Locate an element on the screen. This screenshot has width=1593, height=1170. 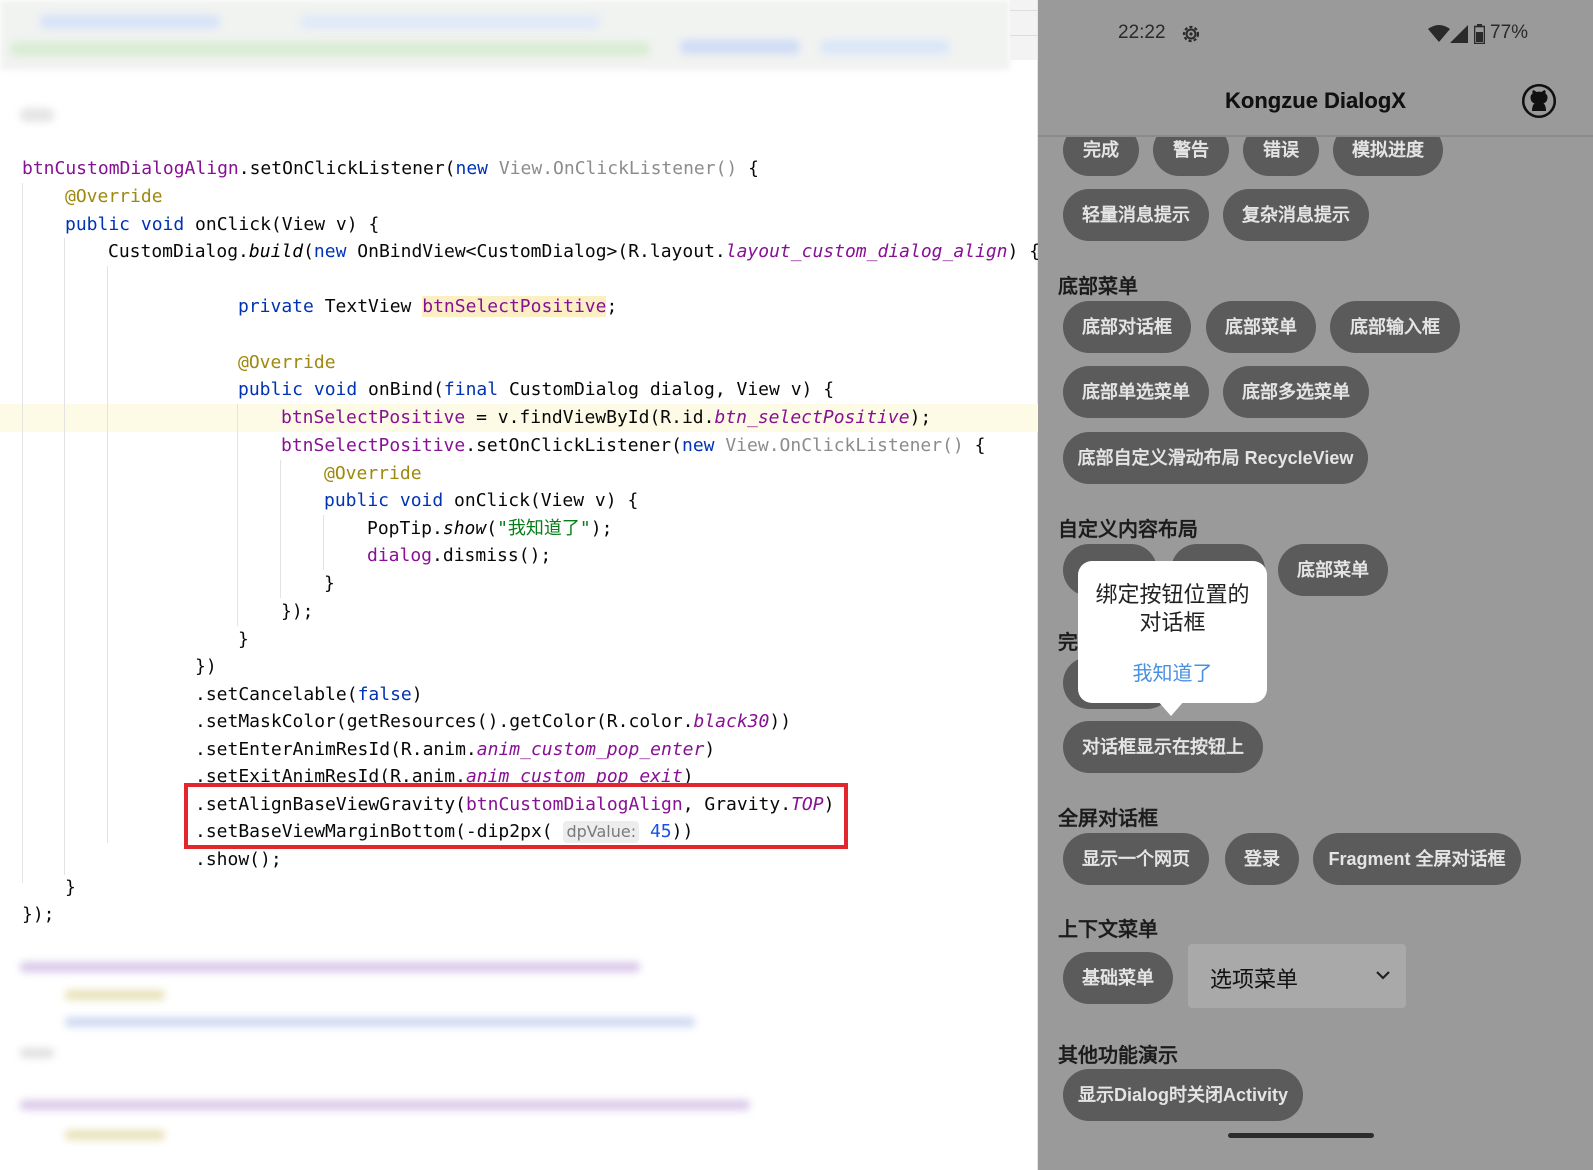
bottom-single-select-button: 底部单选菜单 is located at coordinates (1136, 392).